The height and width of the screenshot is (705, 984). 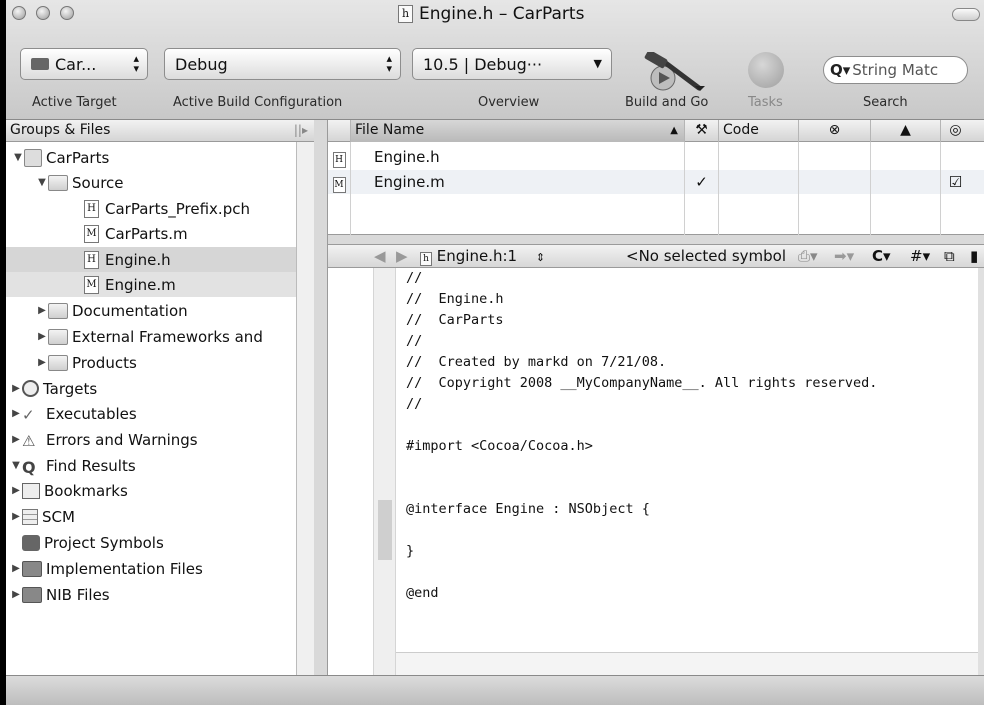 I want to click on warning-icon: ⚠, so click(x=29, y=440).